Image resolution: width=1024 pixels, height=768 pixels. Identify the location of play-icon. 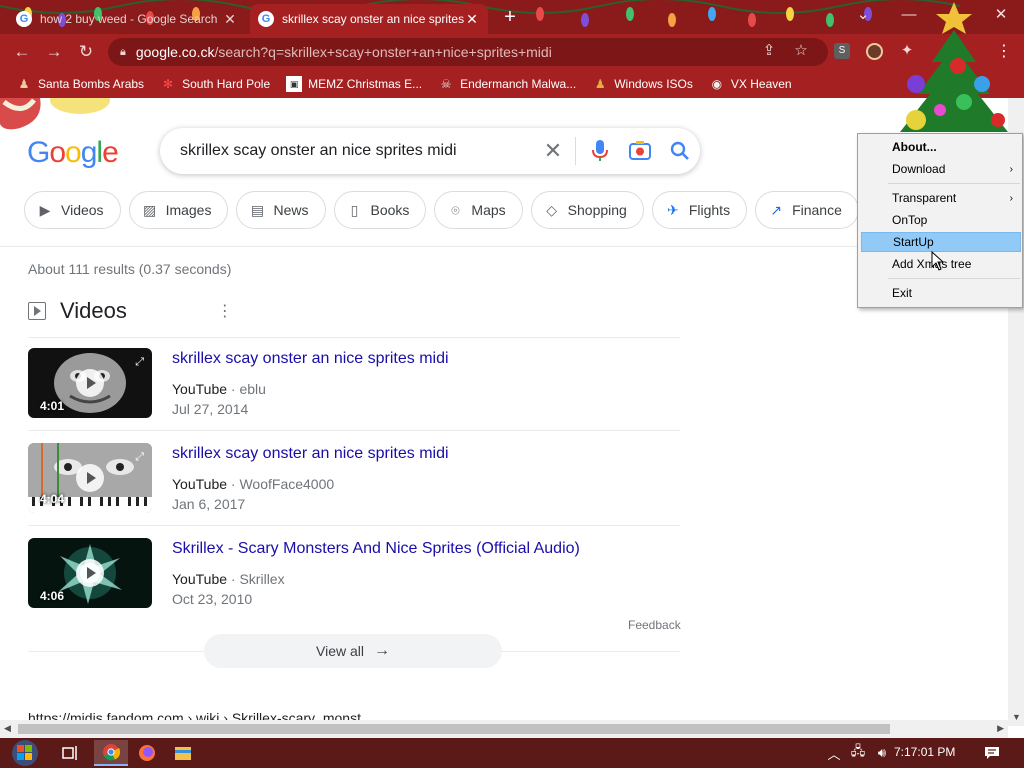
(90, 383).